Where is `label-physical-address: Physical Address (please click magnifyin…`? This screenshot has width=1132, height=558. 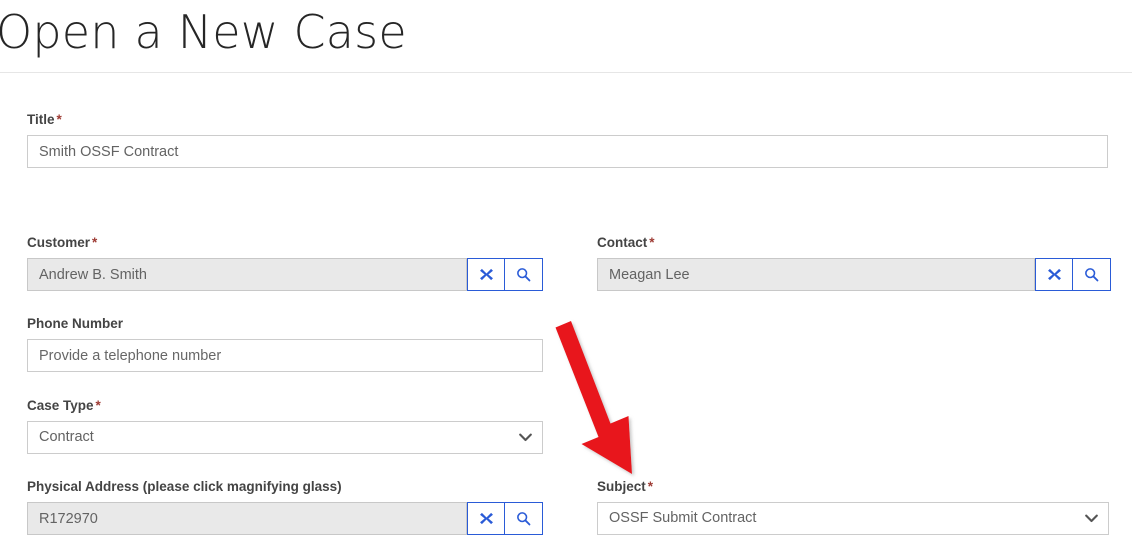
label-physical-address: Physical Address (please click magnifyin… is located at coordinates (285, 487).